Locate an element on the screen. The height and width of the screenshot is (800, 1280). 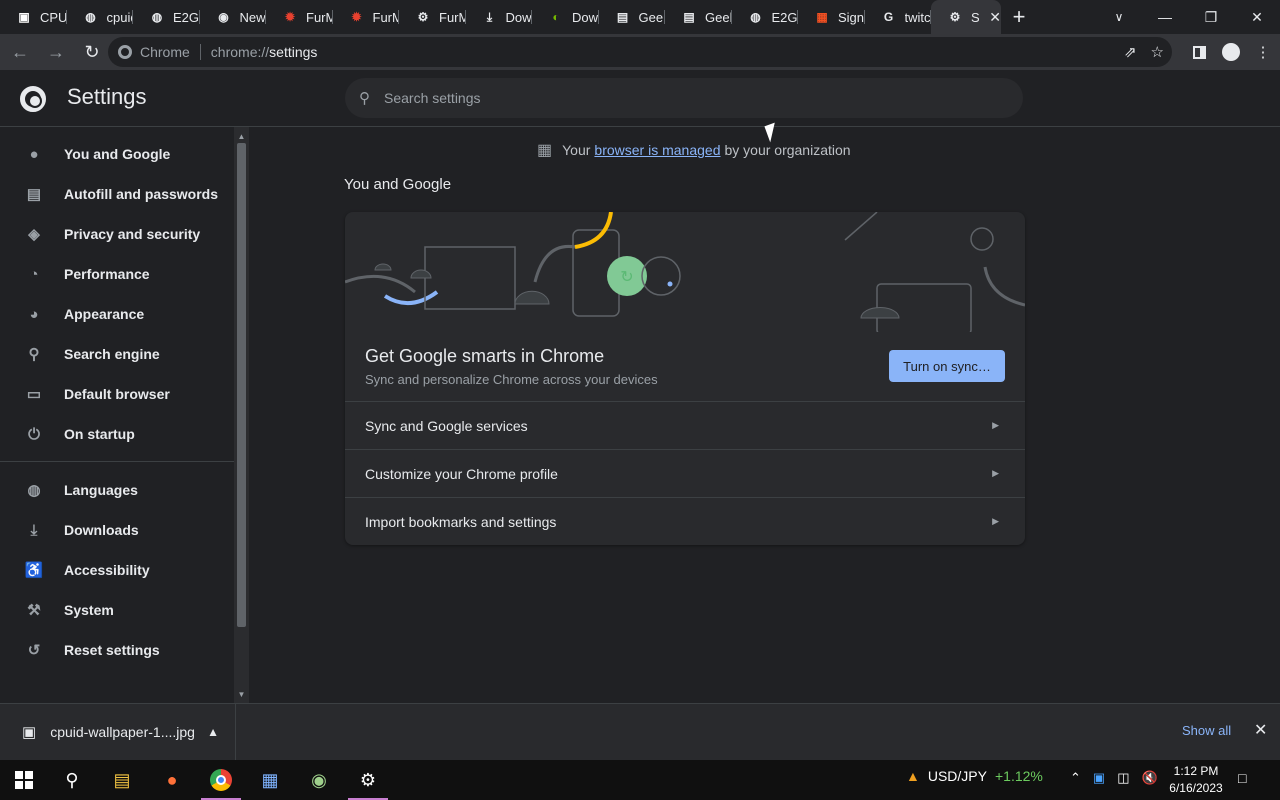
firefox-icon: ● is located at coordinates (172, 780).